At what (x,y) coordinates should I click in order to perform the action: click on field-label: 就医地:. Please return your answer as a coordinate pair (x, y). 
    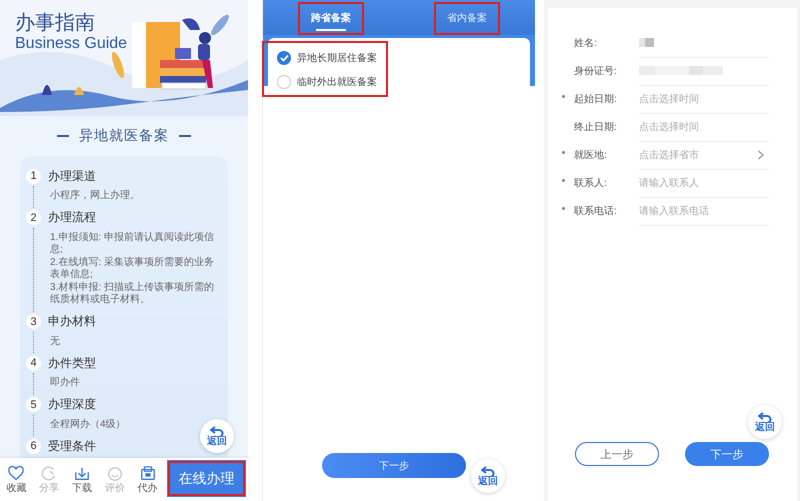
    Looking at the image, I should click on (591, 155).